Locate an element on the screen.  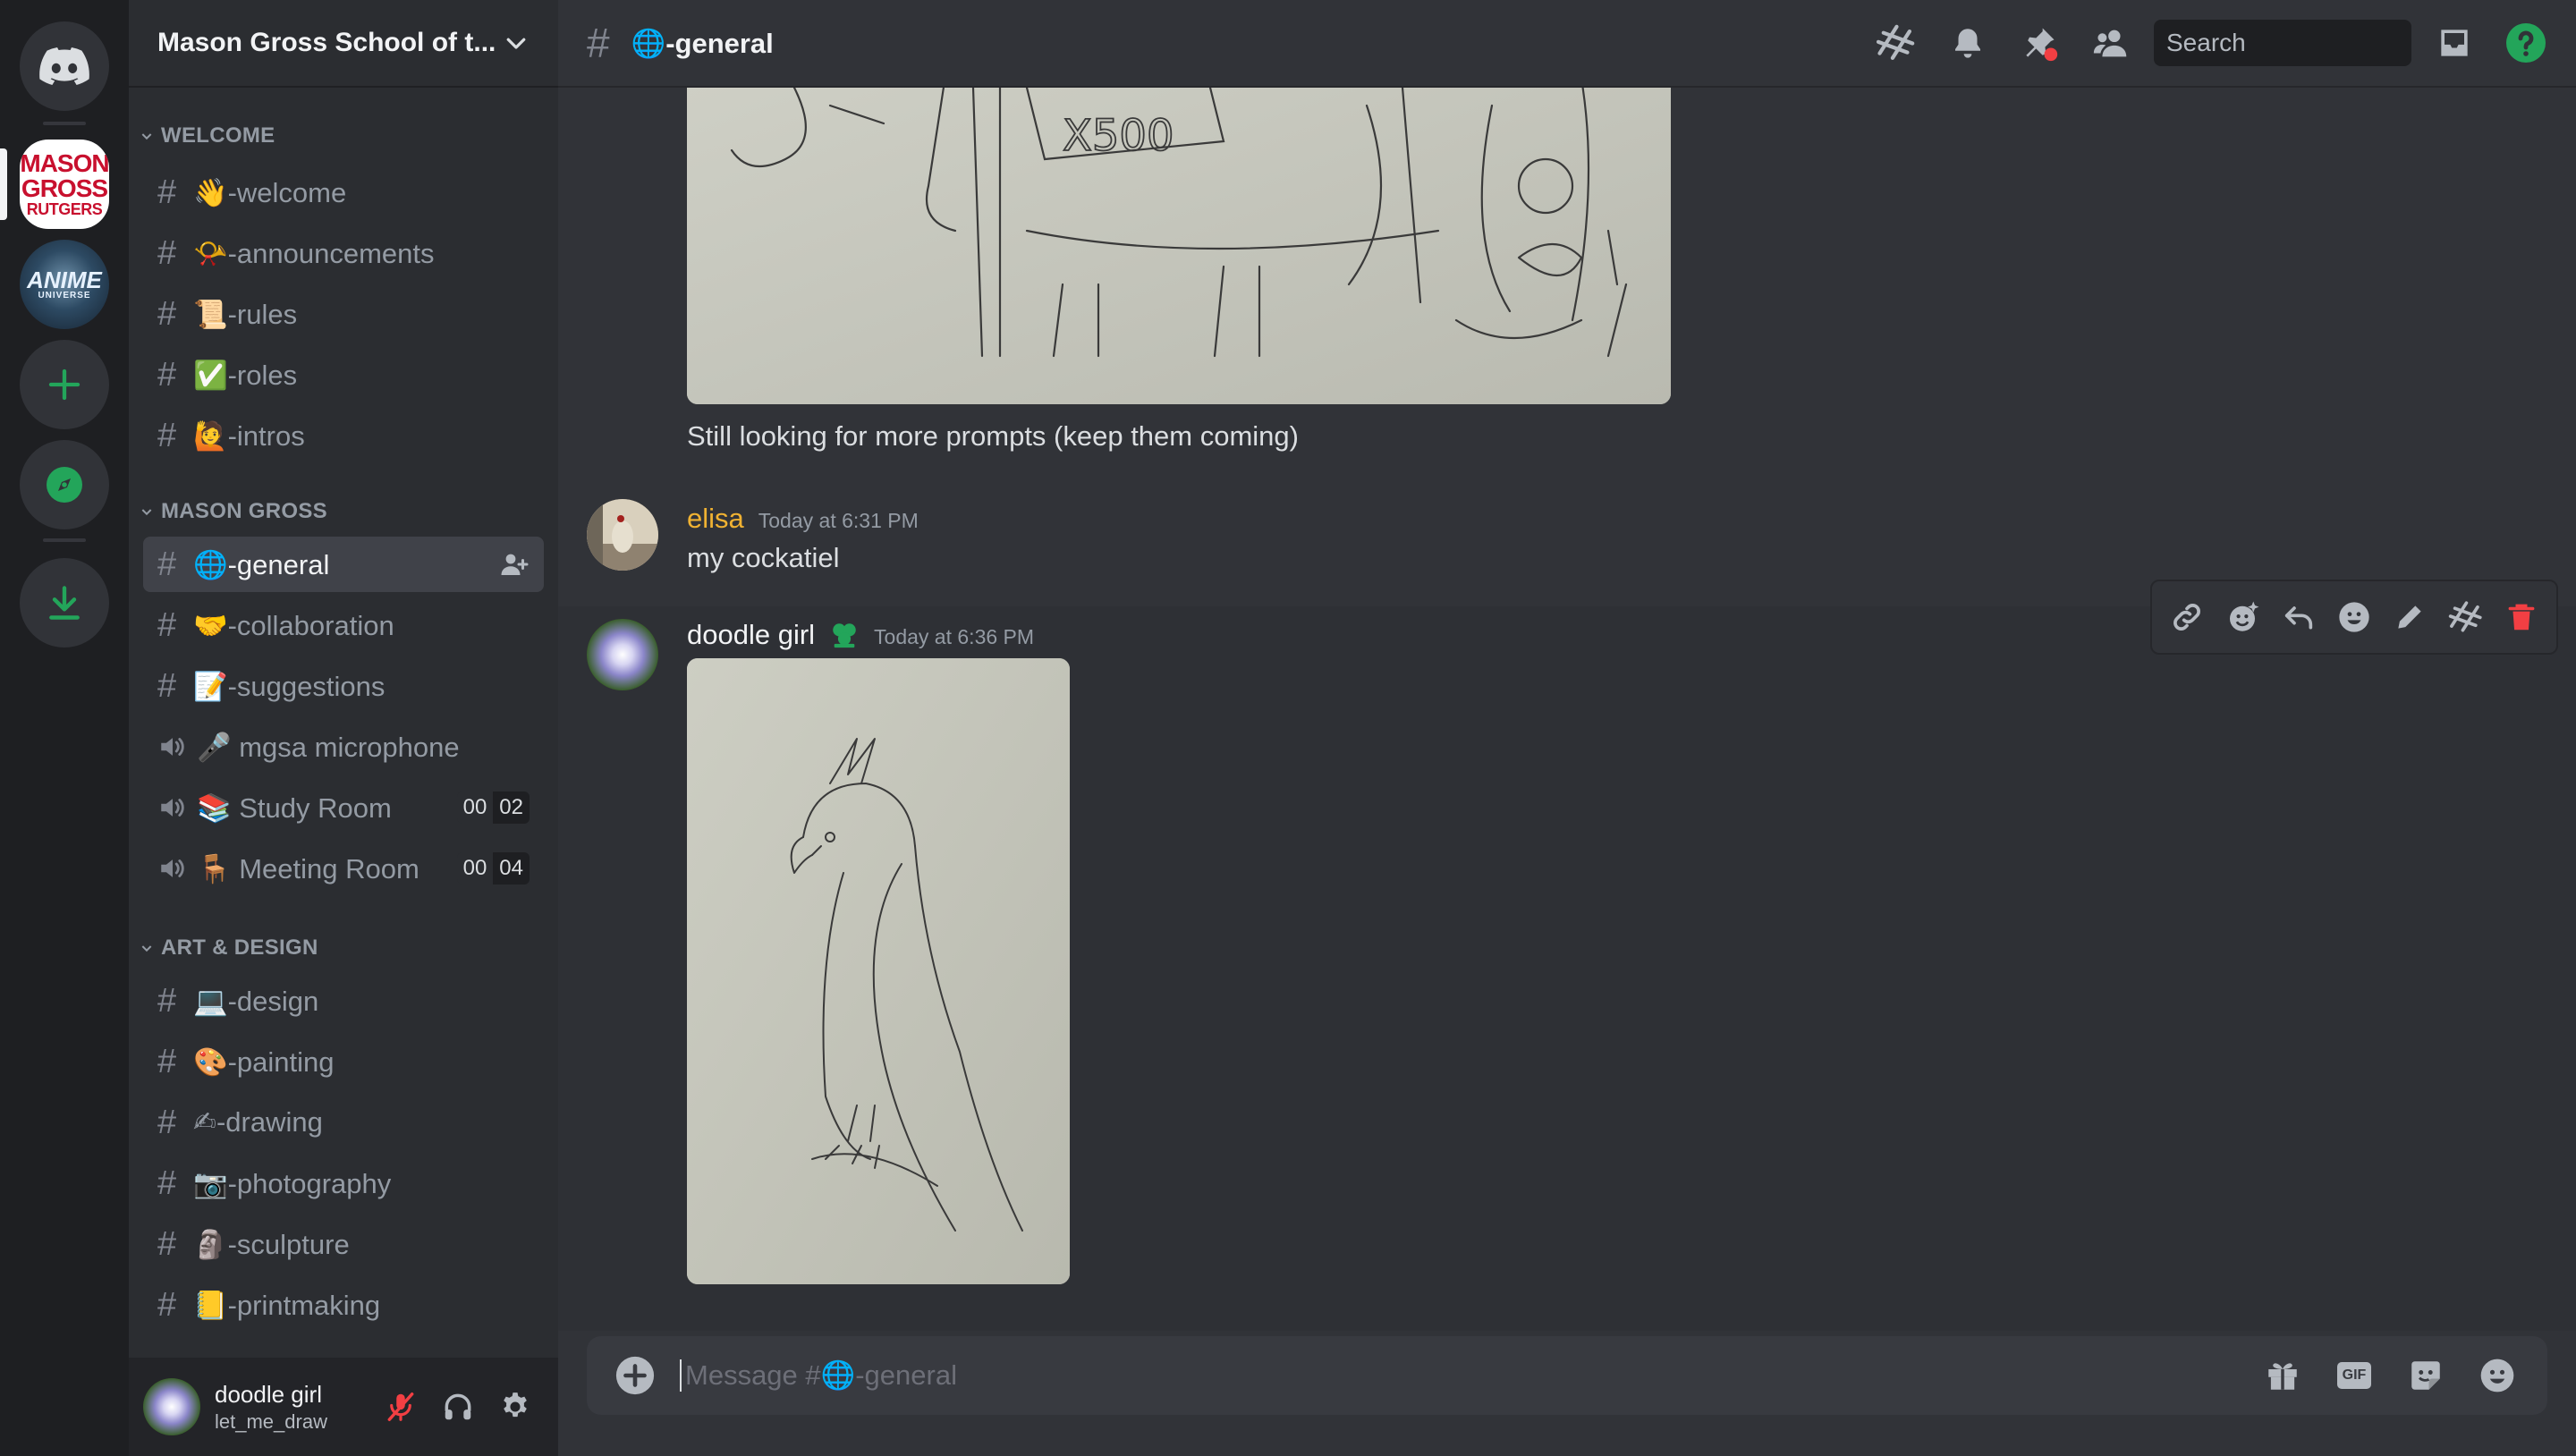
threads-button is located at coordinates (1896, 43).